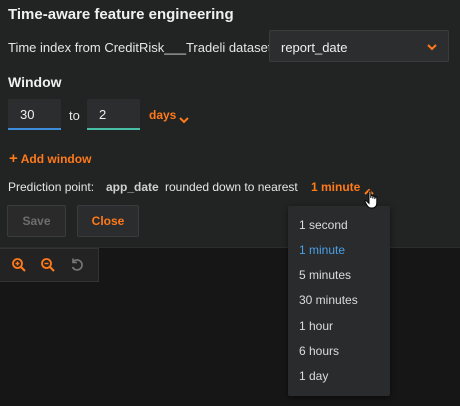  Describe the element at coordinates (162, 115) in the screenshot. I see `window-unit-dropdown: days` at that location.